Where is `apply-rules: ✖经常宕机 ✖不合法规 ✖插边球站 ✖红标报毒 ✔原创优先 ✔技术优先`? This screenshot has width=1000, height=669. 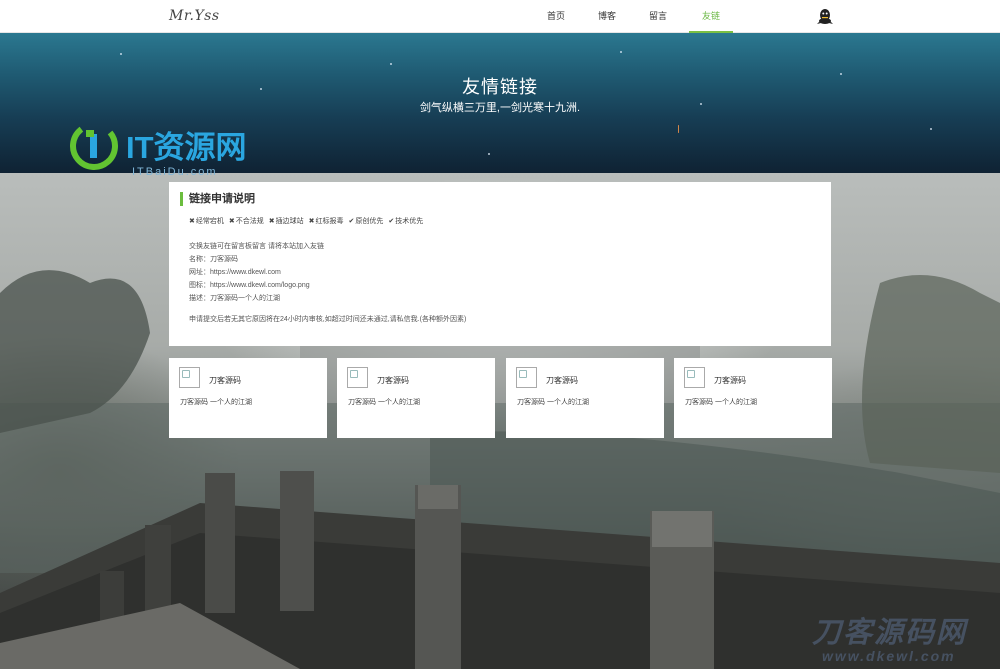
apply-rules: ✖经常宕机 ✖不合法规 ✖插边球站 ✖红标报毒 ✔原创优先 ✔技术优先 is located at coordinates (308, 221).